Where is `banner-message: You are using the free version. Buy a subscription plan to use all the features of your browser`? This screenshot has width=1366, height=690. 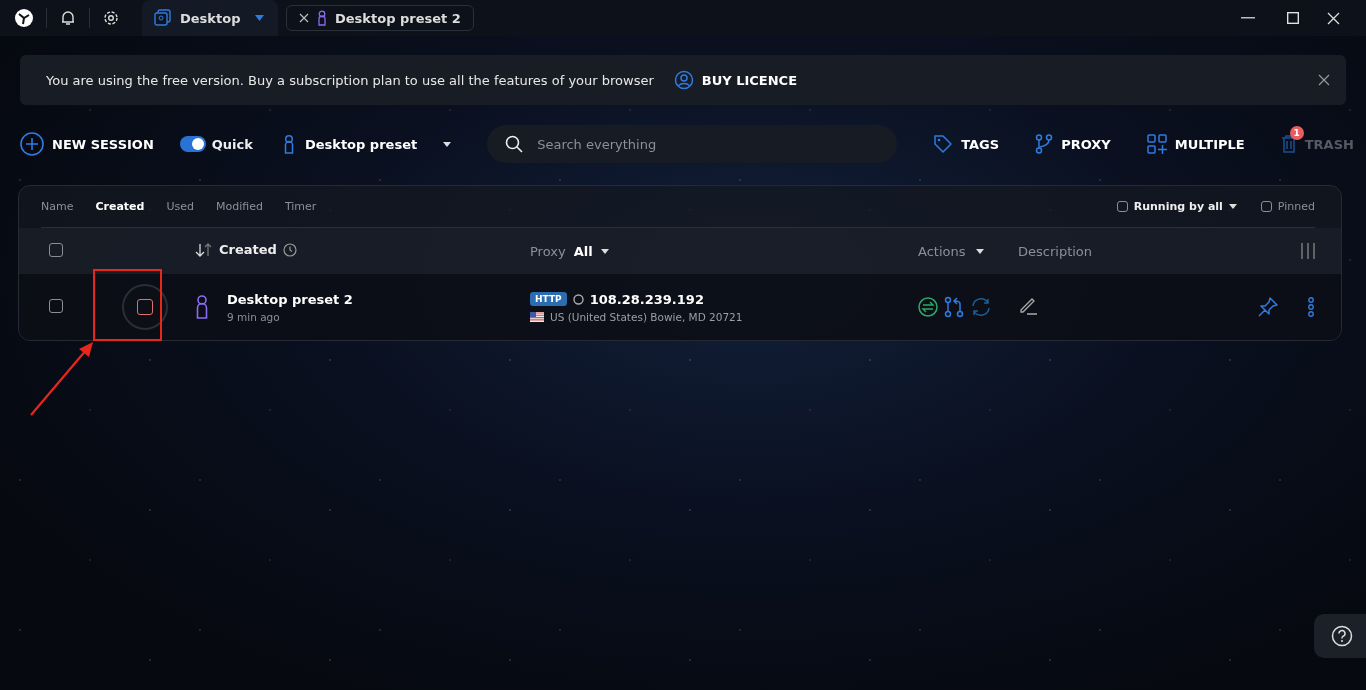
banner-message: You are using the free version. Buy a subscription plan to use all the features of your browser is located at coordinates (350, 80).